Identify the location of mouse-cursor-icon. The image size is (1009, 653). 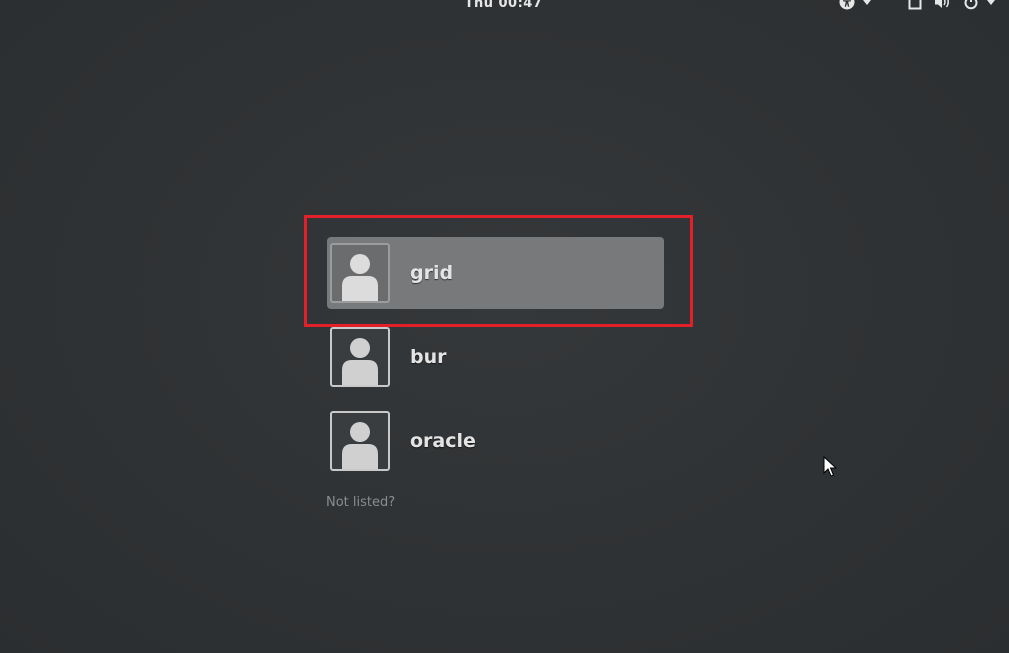
(830, 468).